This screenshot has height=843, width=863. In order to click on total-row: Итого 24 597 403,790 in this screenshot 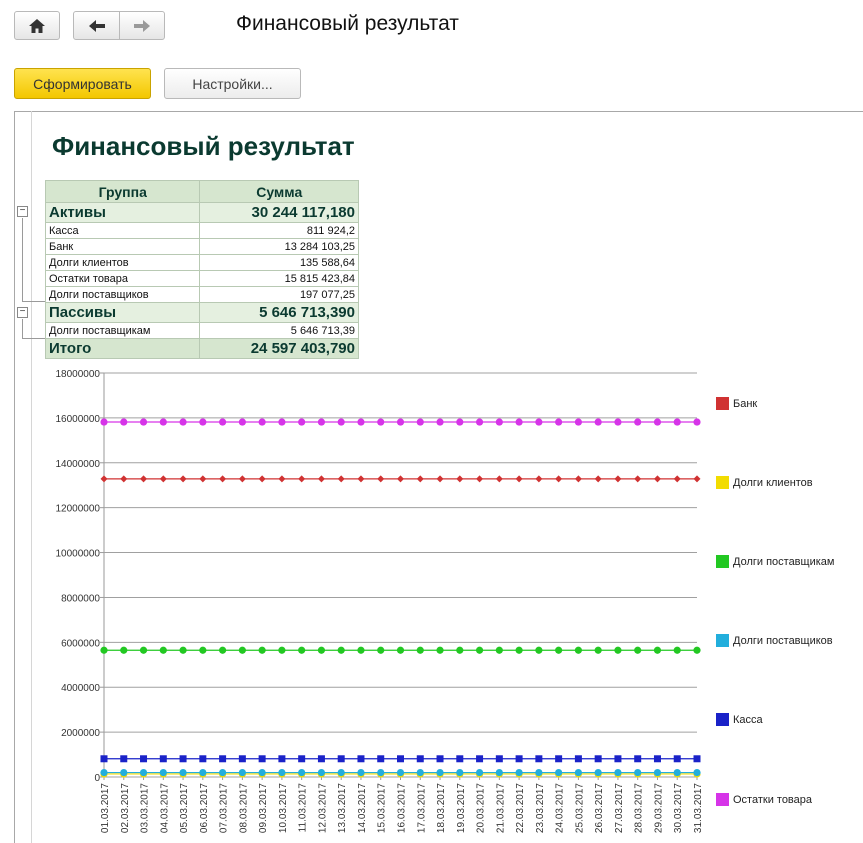, I will do `click(201, 348)`.